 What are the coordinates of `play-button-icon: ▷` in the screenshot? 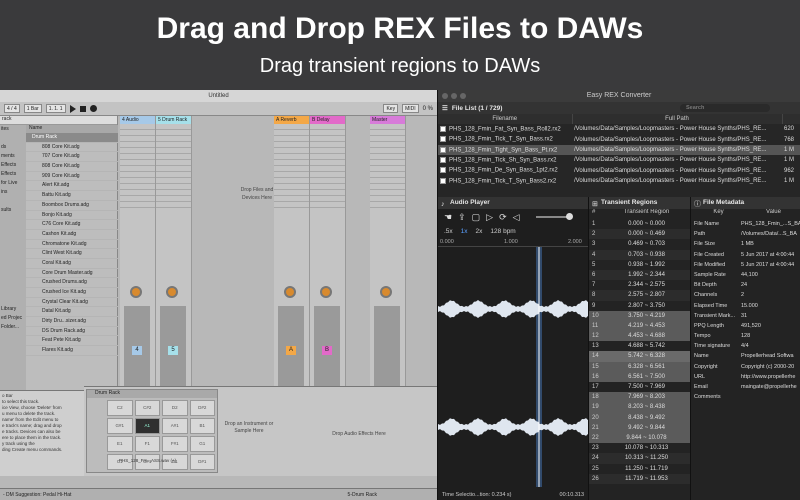 It's located at (489, 217).